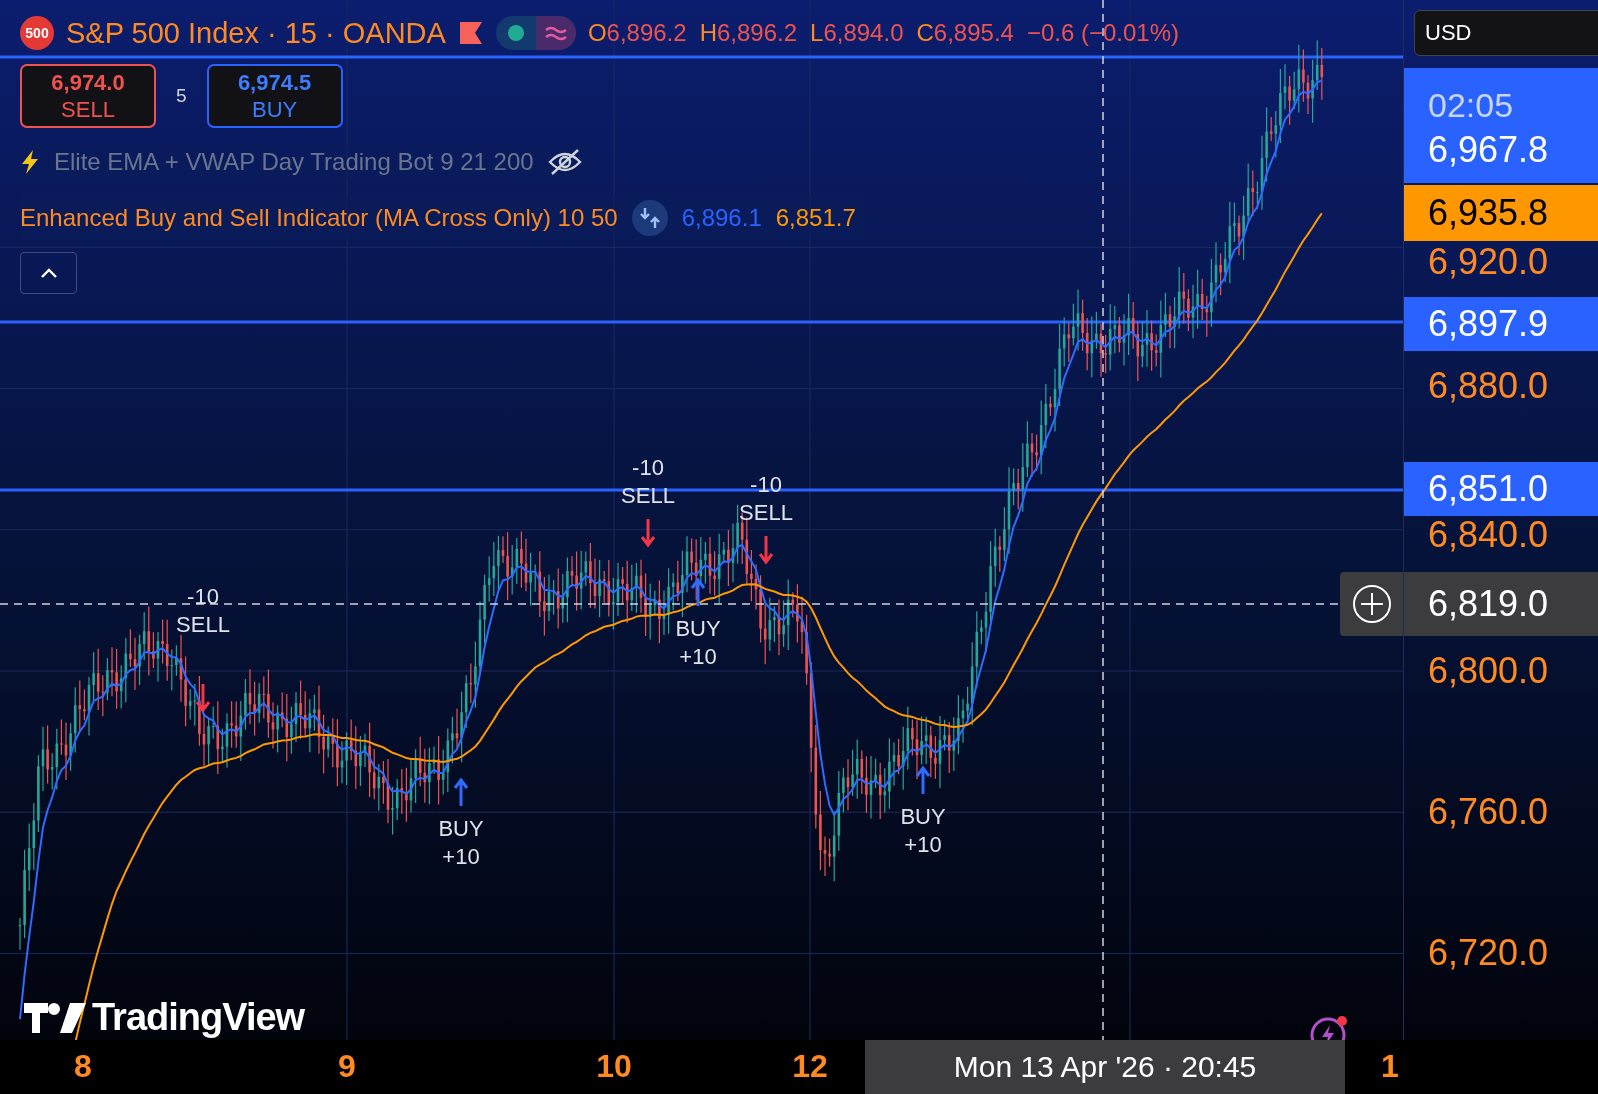 The height and width of the screenshot is (1094, 1598). What do you see at coordinates (815, 218) in the screenshot?
I see `indicator-value: 6,851.7` at bounding box center [815, 218].